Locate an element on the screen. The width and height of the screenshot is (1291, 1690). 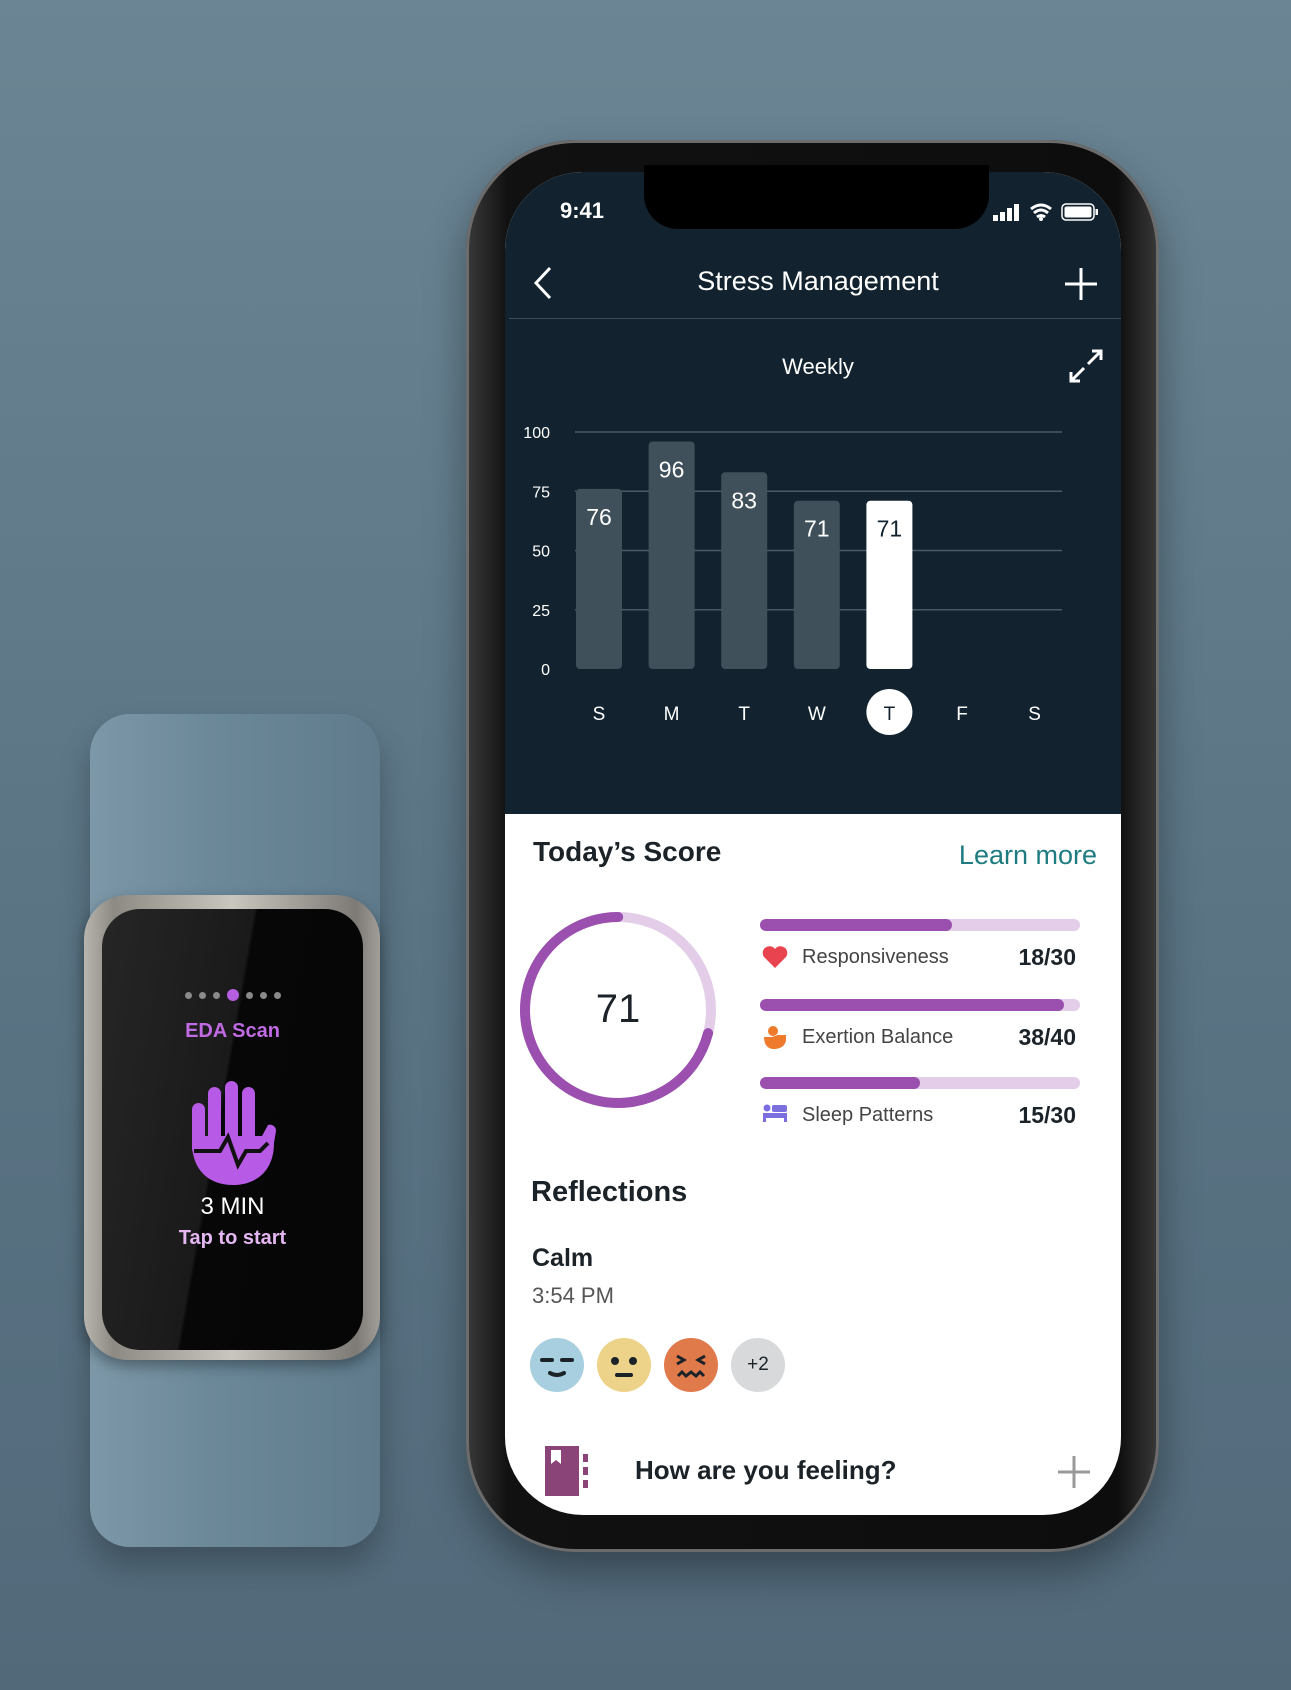
mood-list: +2 is located at coordinates (657, 1365).